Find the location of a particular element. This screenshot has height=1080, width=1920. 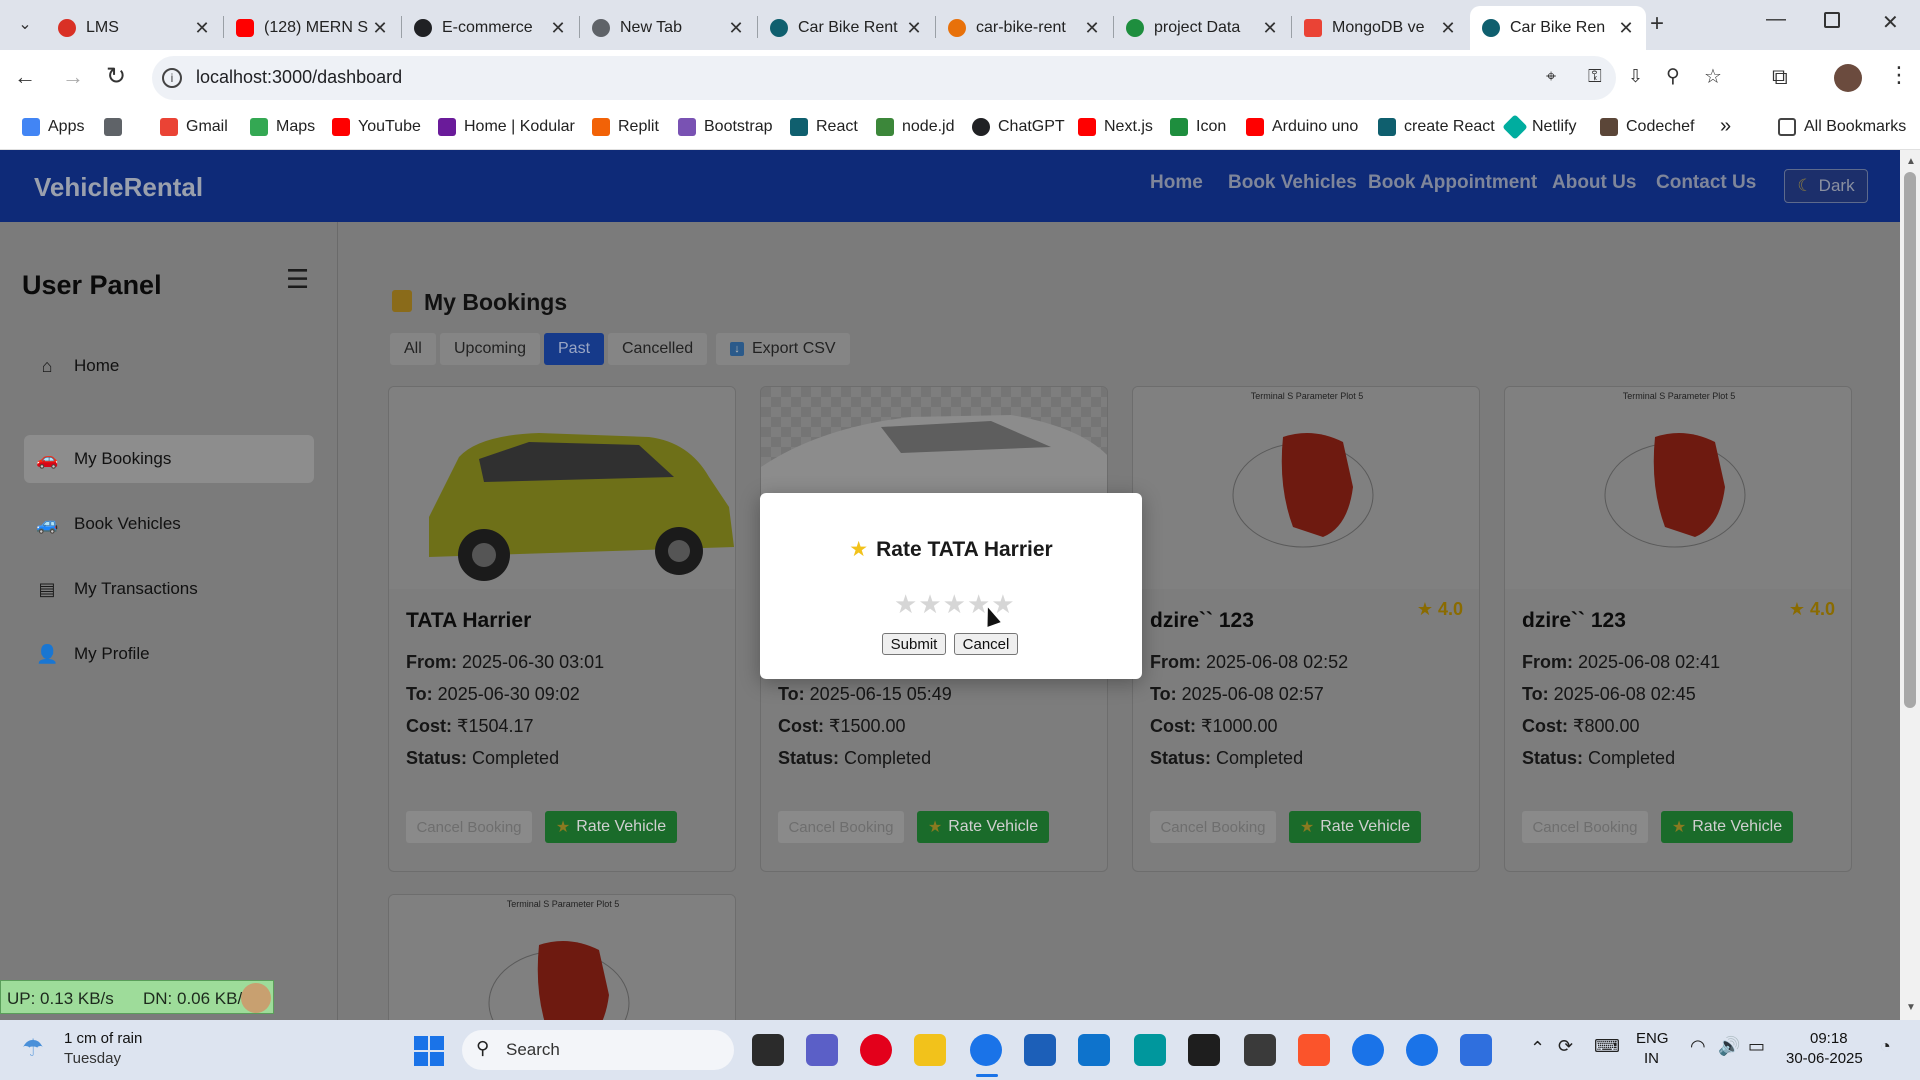

screen-recorder-icon is located at coordinates (1476, 1050).